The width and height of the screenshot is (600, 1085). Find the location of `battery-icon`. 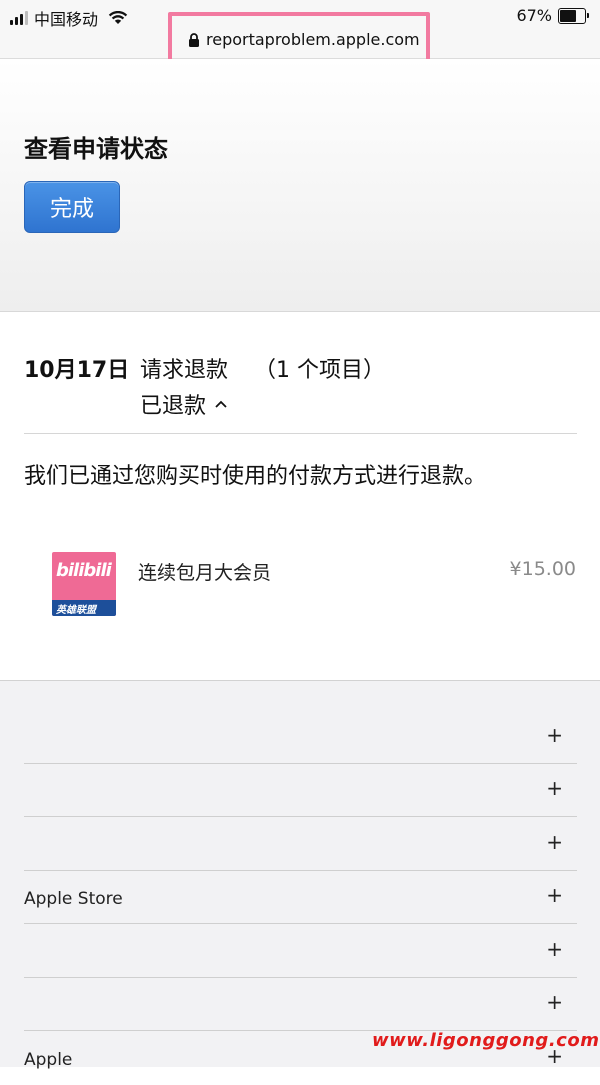

battery-icon is located at coordinates (573, 15).